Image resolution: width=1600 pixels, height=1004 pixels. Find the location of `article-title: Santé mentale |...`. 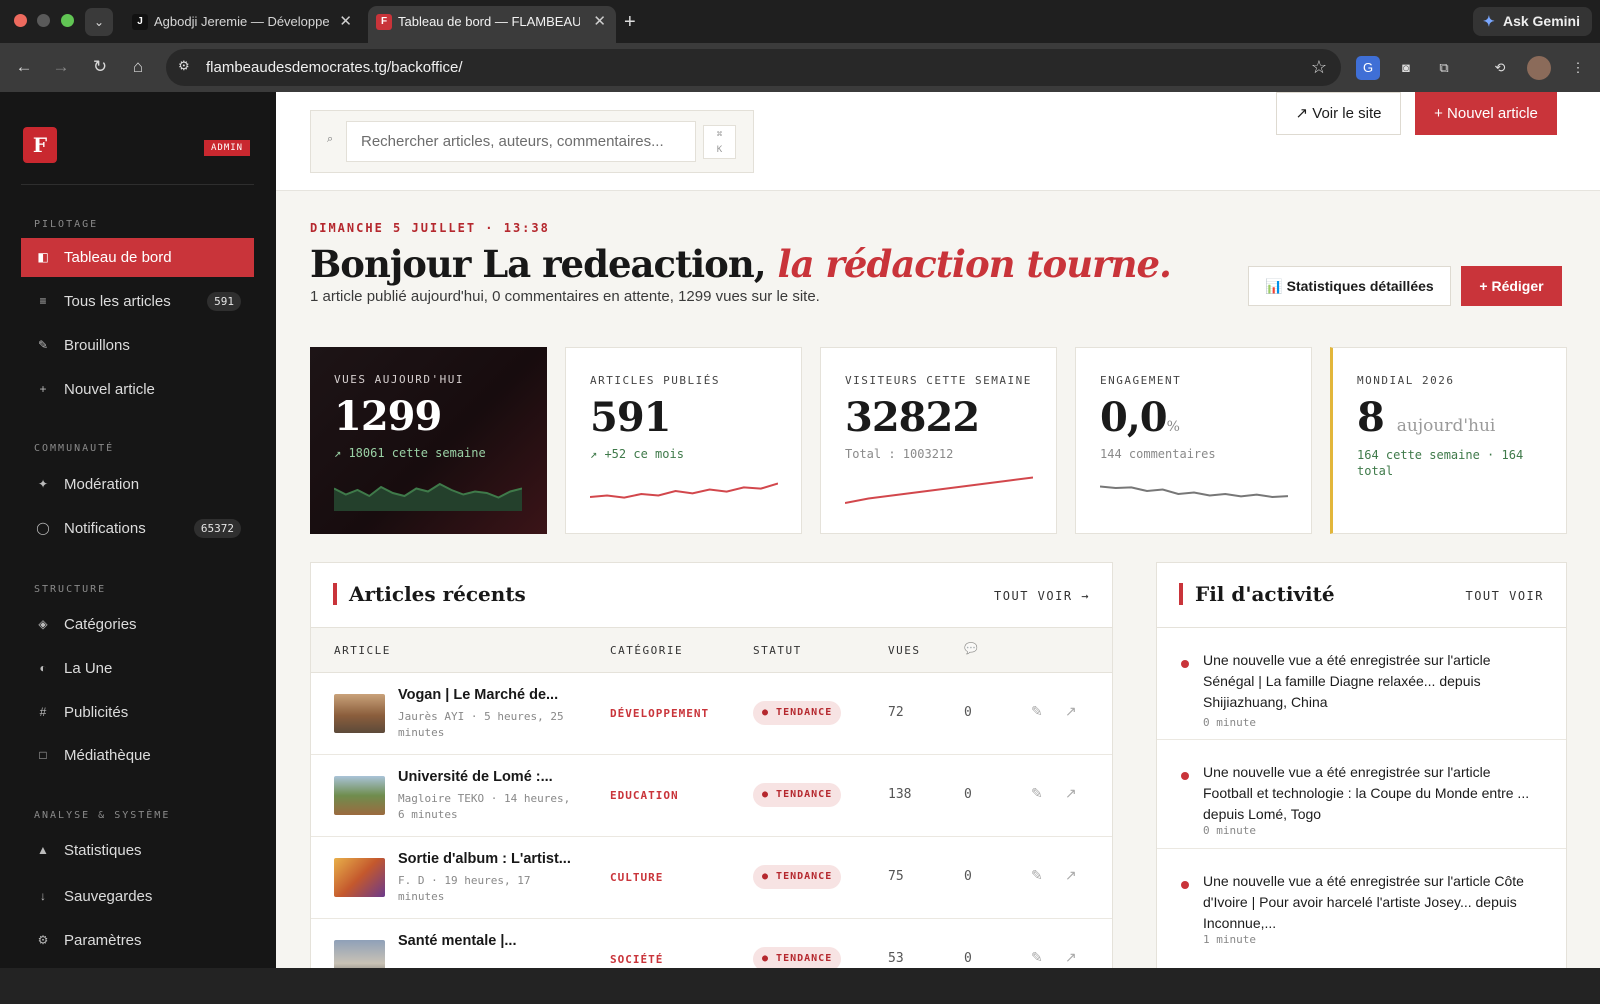

article-title: Santé mentale |... is located at coordinates (457, 941).